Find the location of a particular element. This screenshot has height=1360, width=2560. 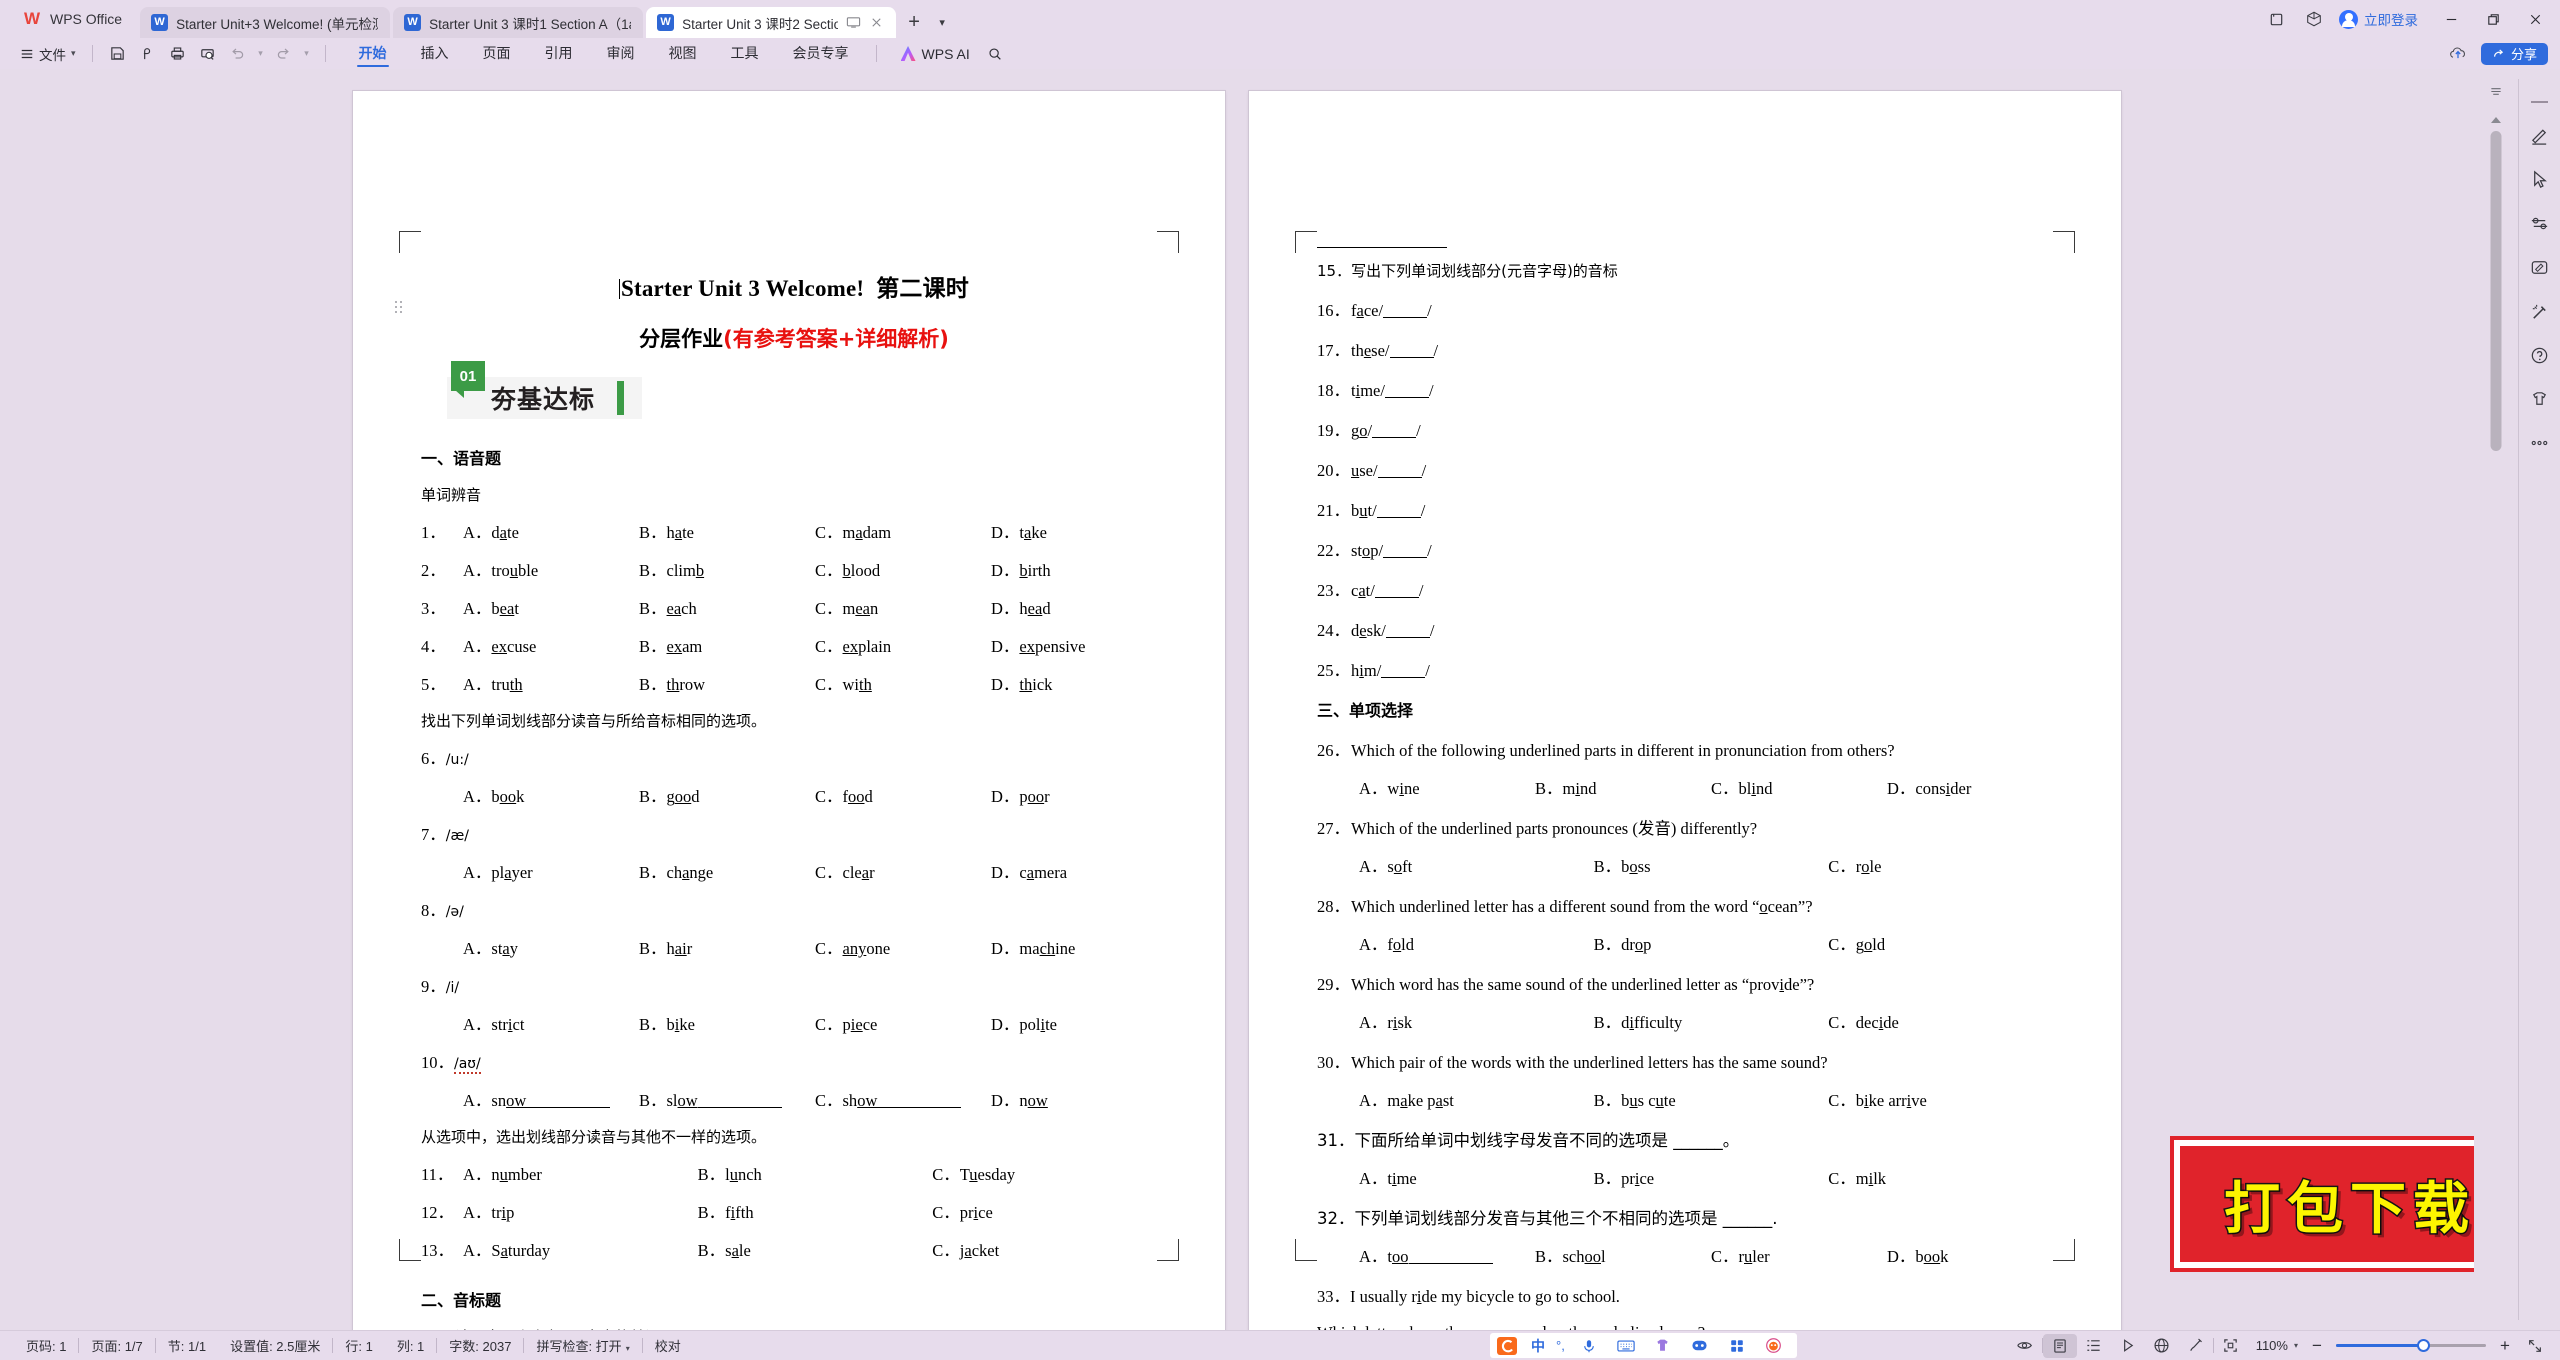

mascot-avatar-icon is located at coordinates (1774, 1346).